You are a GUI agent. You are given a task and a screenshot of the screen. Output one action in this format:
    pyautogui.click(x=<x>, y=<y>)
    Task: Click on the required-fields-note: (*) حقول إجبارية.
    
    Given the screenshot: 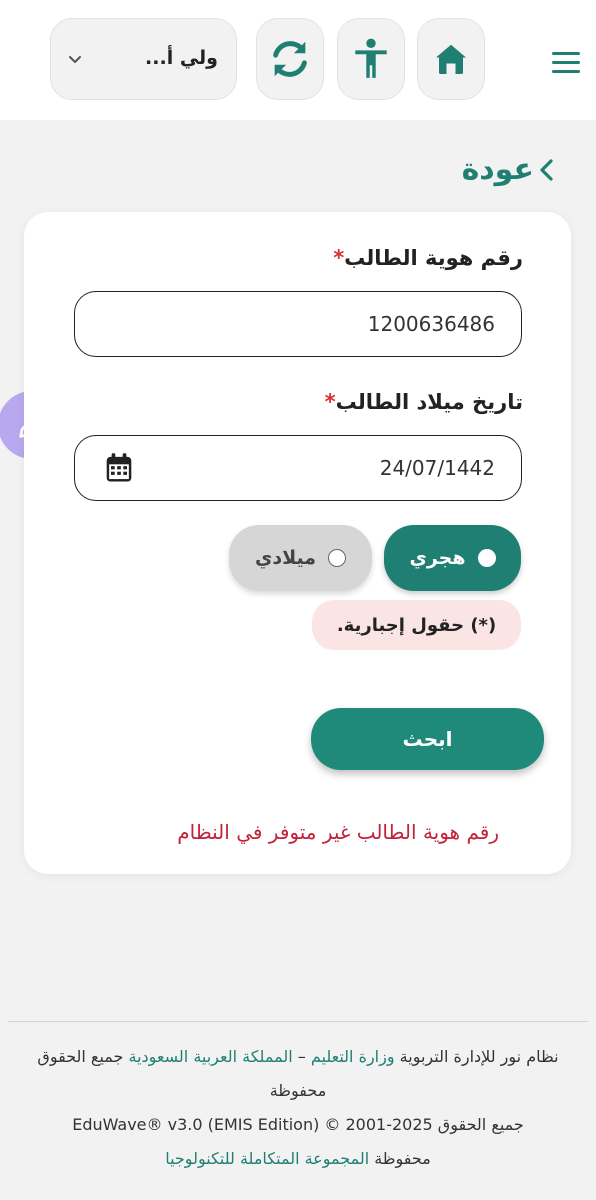 What is the action you would take?
    pyautogui.click(x=416, y=625)
    